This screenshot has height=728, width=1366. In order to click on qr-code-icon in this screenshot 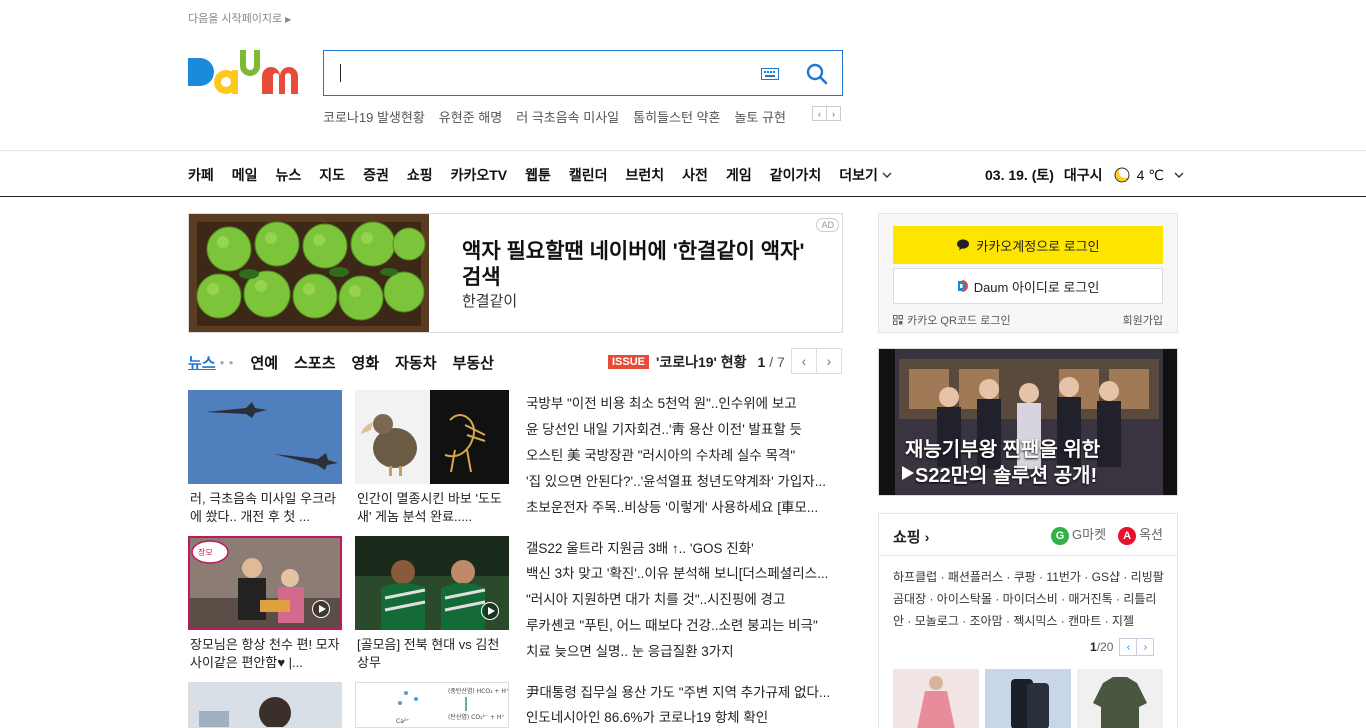, I will do `click(898, 320)`.